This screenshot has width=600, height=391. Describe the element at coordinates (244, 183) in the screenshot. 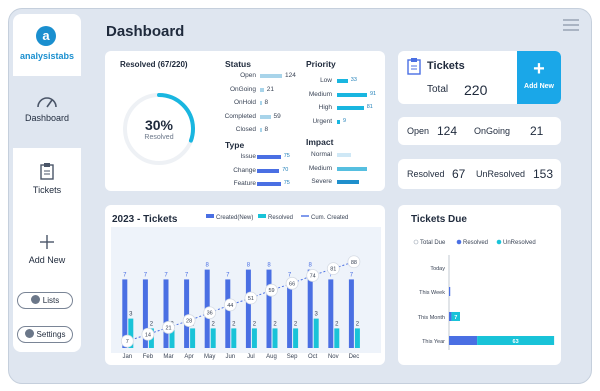

I see `row-label: Feature` at that location.